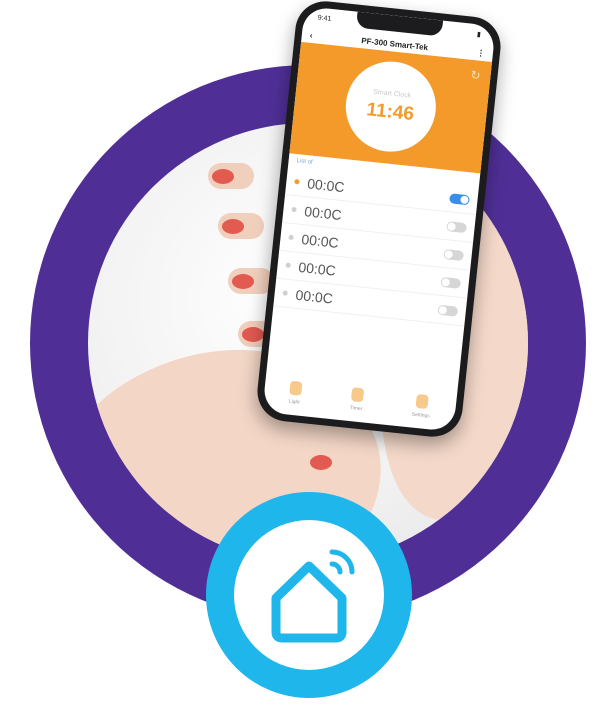  Describe the element at coordinates (296, 388) in the screenshot. I see `light-icon` at that location.